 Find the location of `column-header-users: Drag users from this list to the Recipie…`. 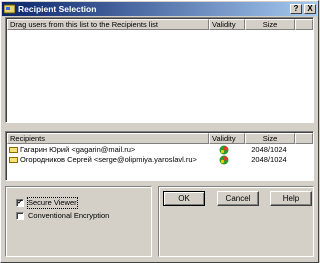

column-header-users: Drag users from this list to the Recipie… is located at coordinates (108, 24).